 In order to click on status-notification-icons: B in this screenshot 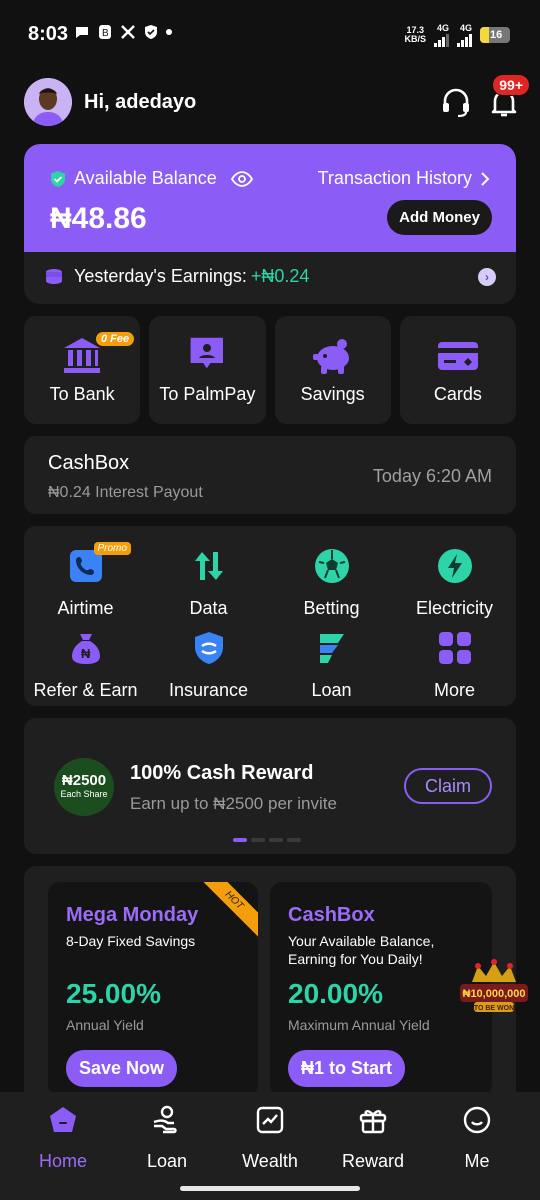, I will do `click(123, 32)`.